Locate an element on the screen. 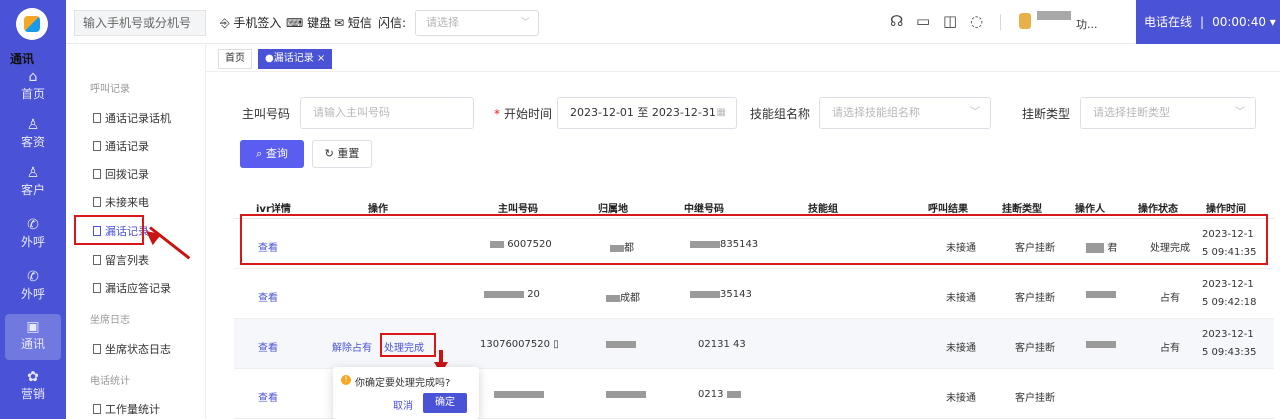 This screenshot has width=1280, height=419. time-clock: 5 09:43:35 is located at coordinates (1229, 352).